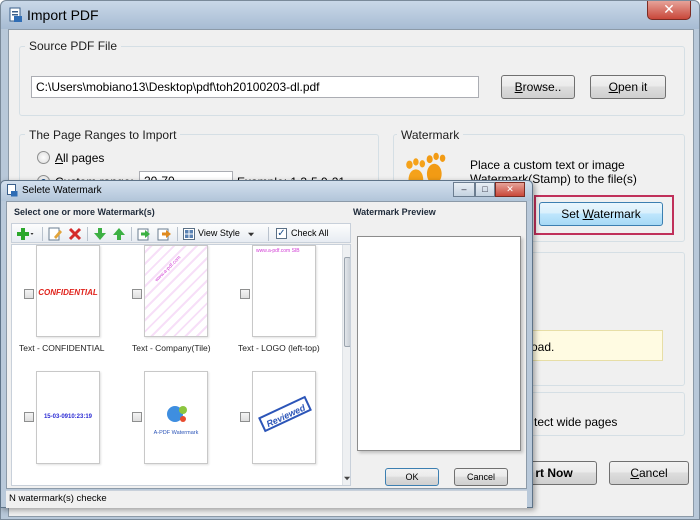  Describe the element at coordinates (547, 165) in the screenshot. I see `watermark-description-line1: Place a custom text or image` at that location.